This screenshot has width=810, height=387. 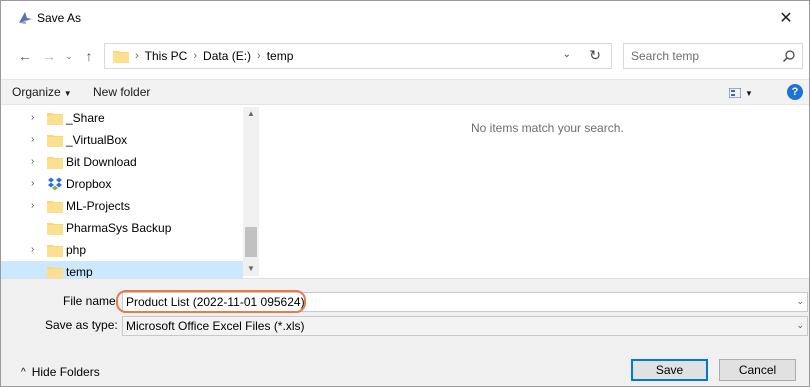 I want to click on nav-item-label: php, so click(x=76, y=250).